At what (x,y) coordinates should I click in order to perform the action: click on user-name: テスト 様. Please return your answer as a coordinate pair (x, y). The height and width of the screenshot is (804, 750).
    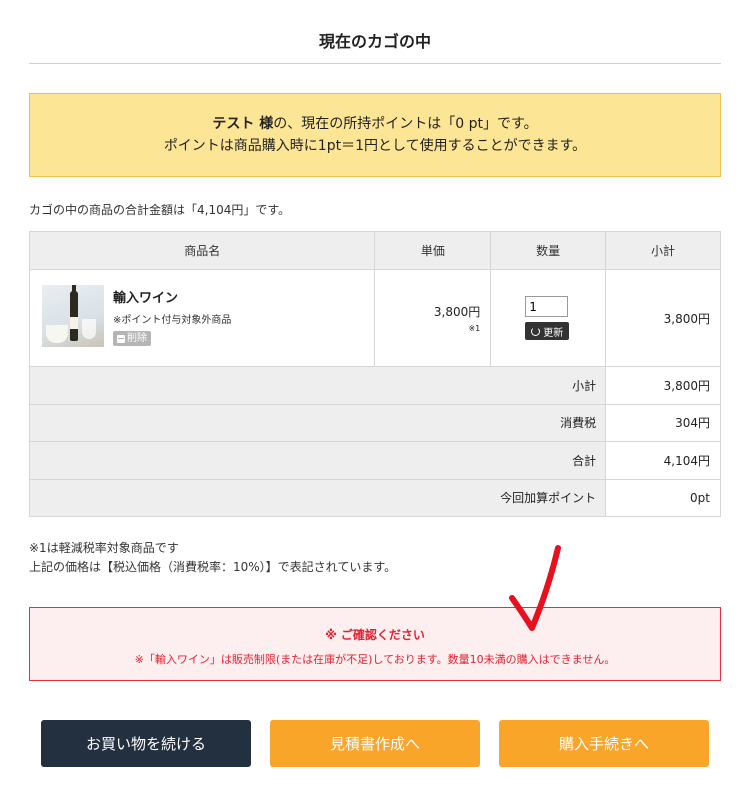
    Looking at the image, I should click on (243, 124).